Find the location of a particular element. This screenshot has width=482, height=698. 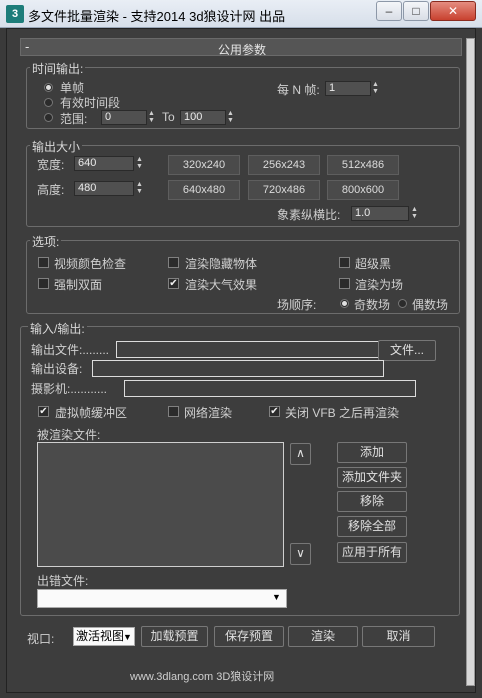

remove-button: 移除 is located at coordinates (372, 501).